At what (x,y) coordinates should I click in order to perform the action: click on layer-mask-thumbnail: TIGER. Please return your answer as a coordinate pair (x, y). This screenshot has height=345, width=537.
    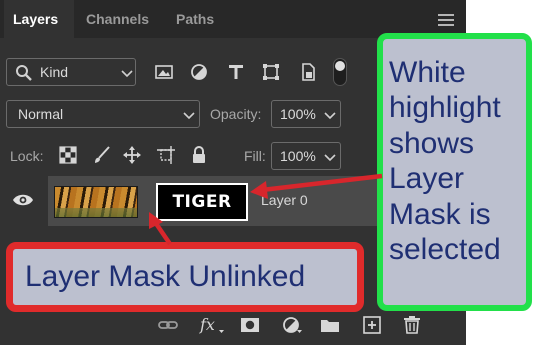
    Looking at the image, I should click on (202, 202).